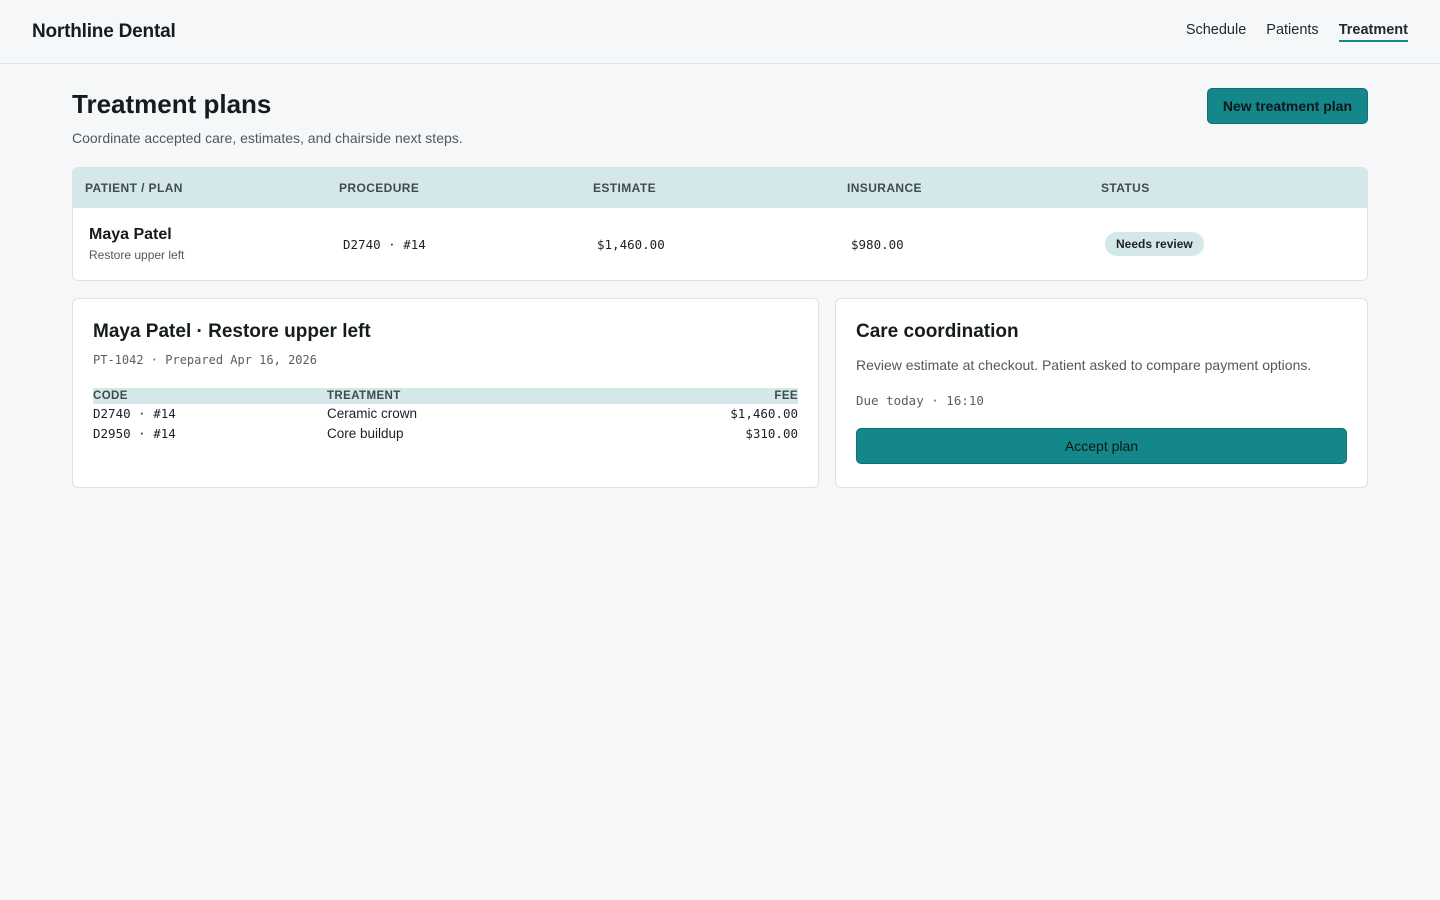 This screenshot has width=1440, height=900. I want to click on line-treatment: Ceramic crown, so click(372, 413).